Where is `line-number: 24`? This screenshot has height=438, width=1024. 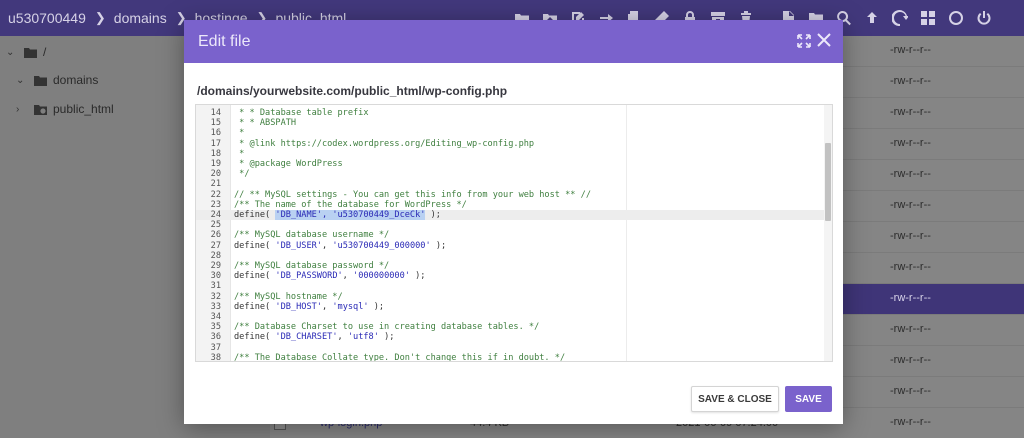 line-number: 24 is located at coordinates (215, 215).